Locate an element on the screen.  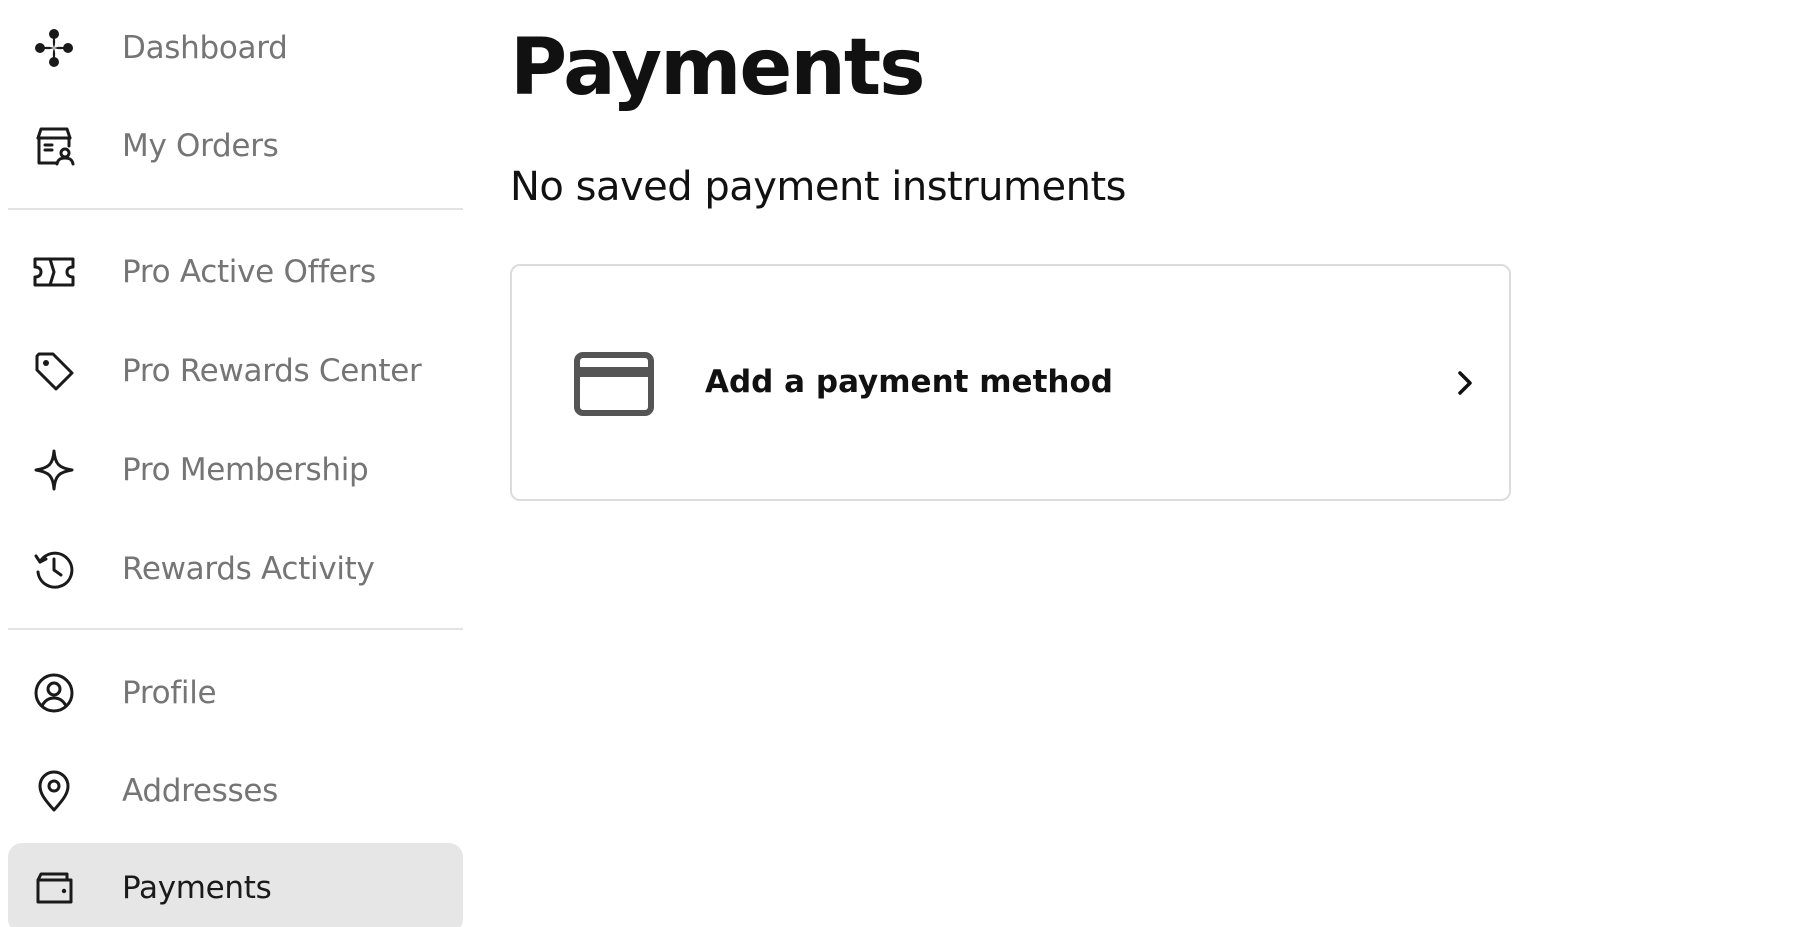
user-circle-icon is located at coordinates (54, 693).